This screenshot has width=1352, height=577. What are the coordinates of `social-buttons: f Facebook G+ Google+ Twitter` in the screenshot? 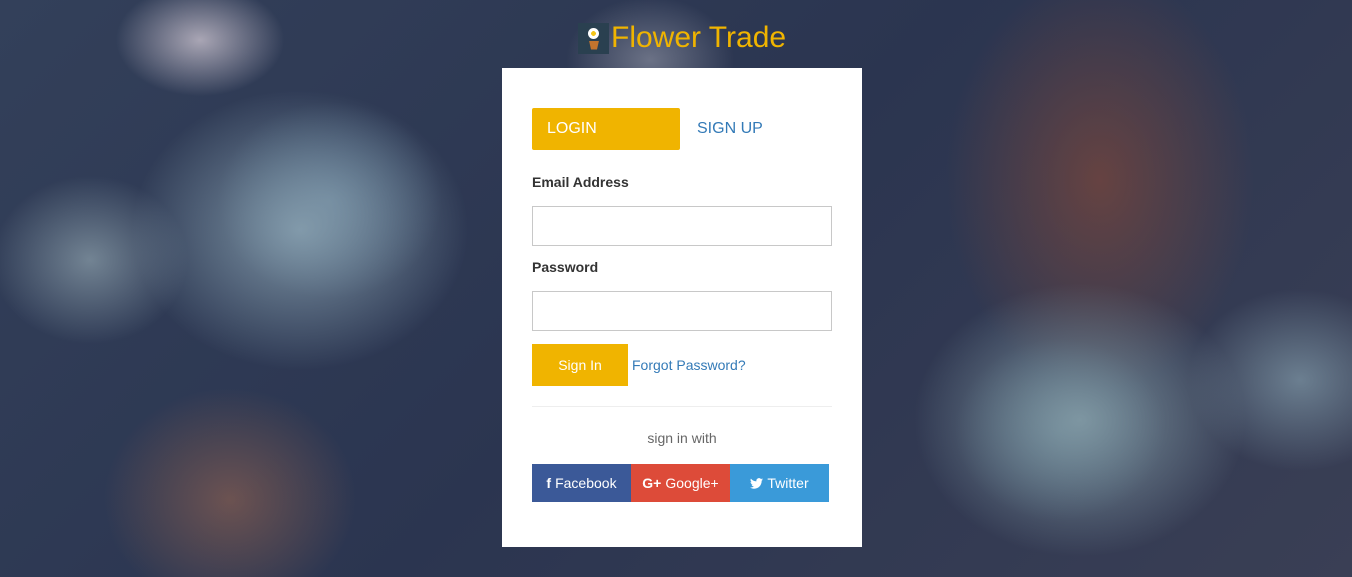 It's located at (680, 483).